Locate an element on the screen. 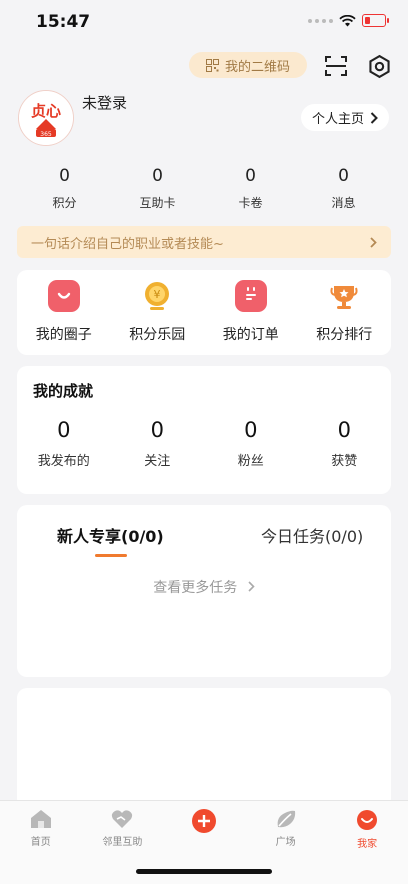 Image resolution: width=408 pixels, height=884 pixels. content-card is located at coordinates (204, 748).